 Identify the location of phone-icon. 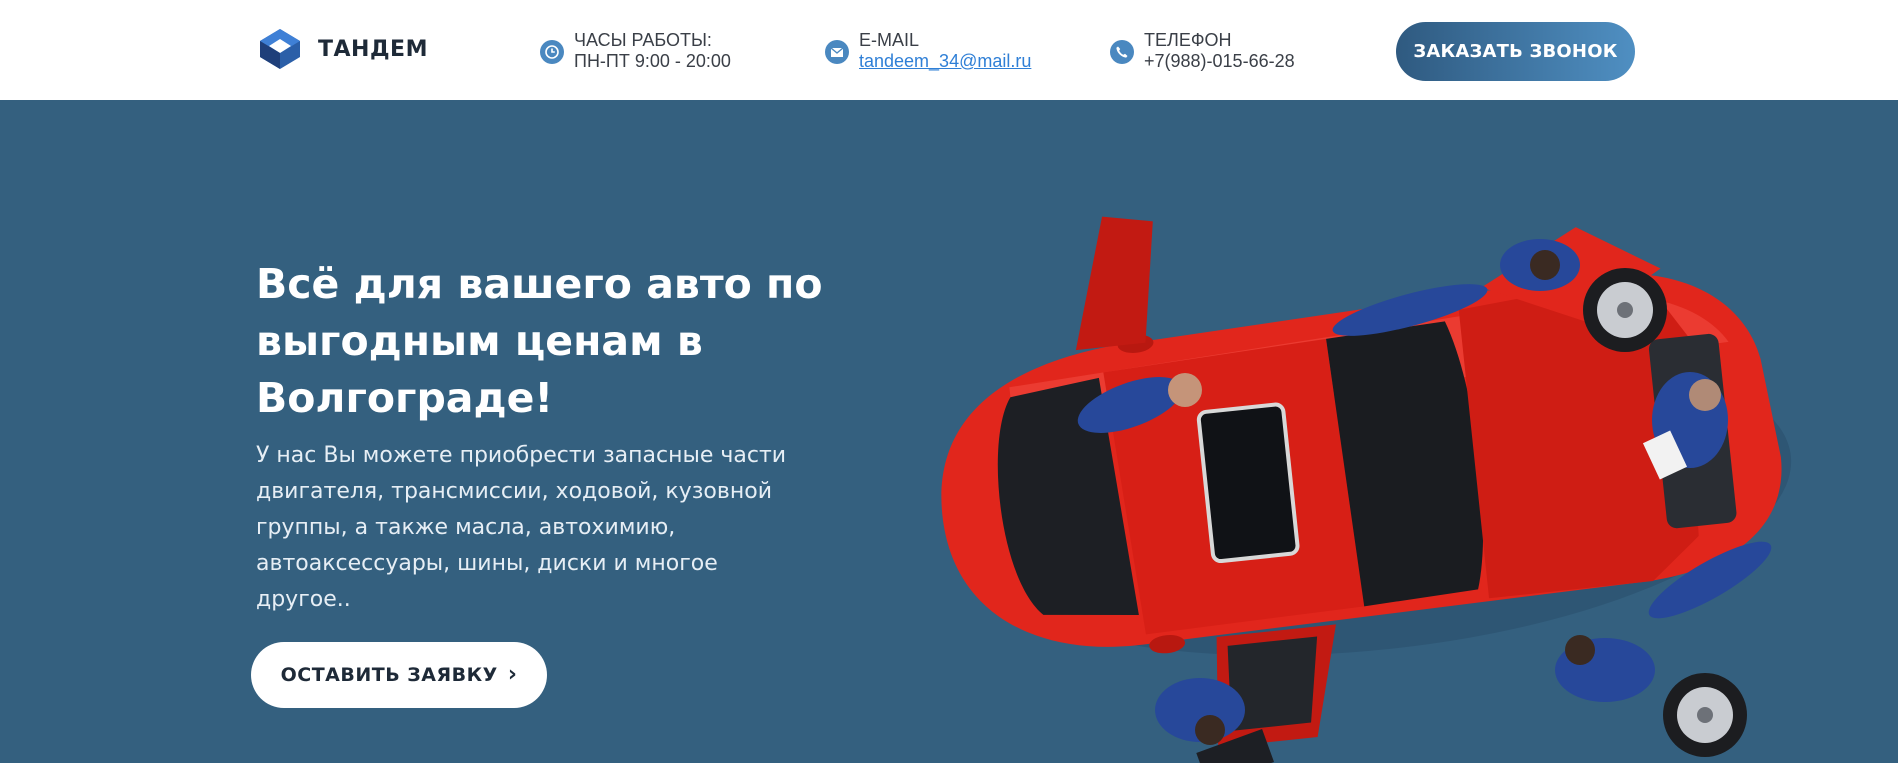
(1122, 52).